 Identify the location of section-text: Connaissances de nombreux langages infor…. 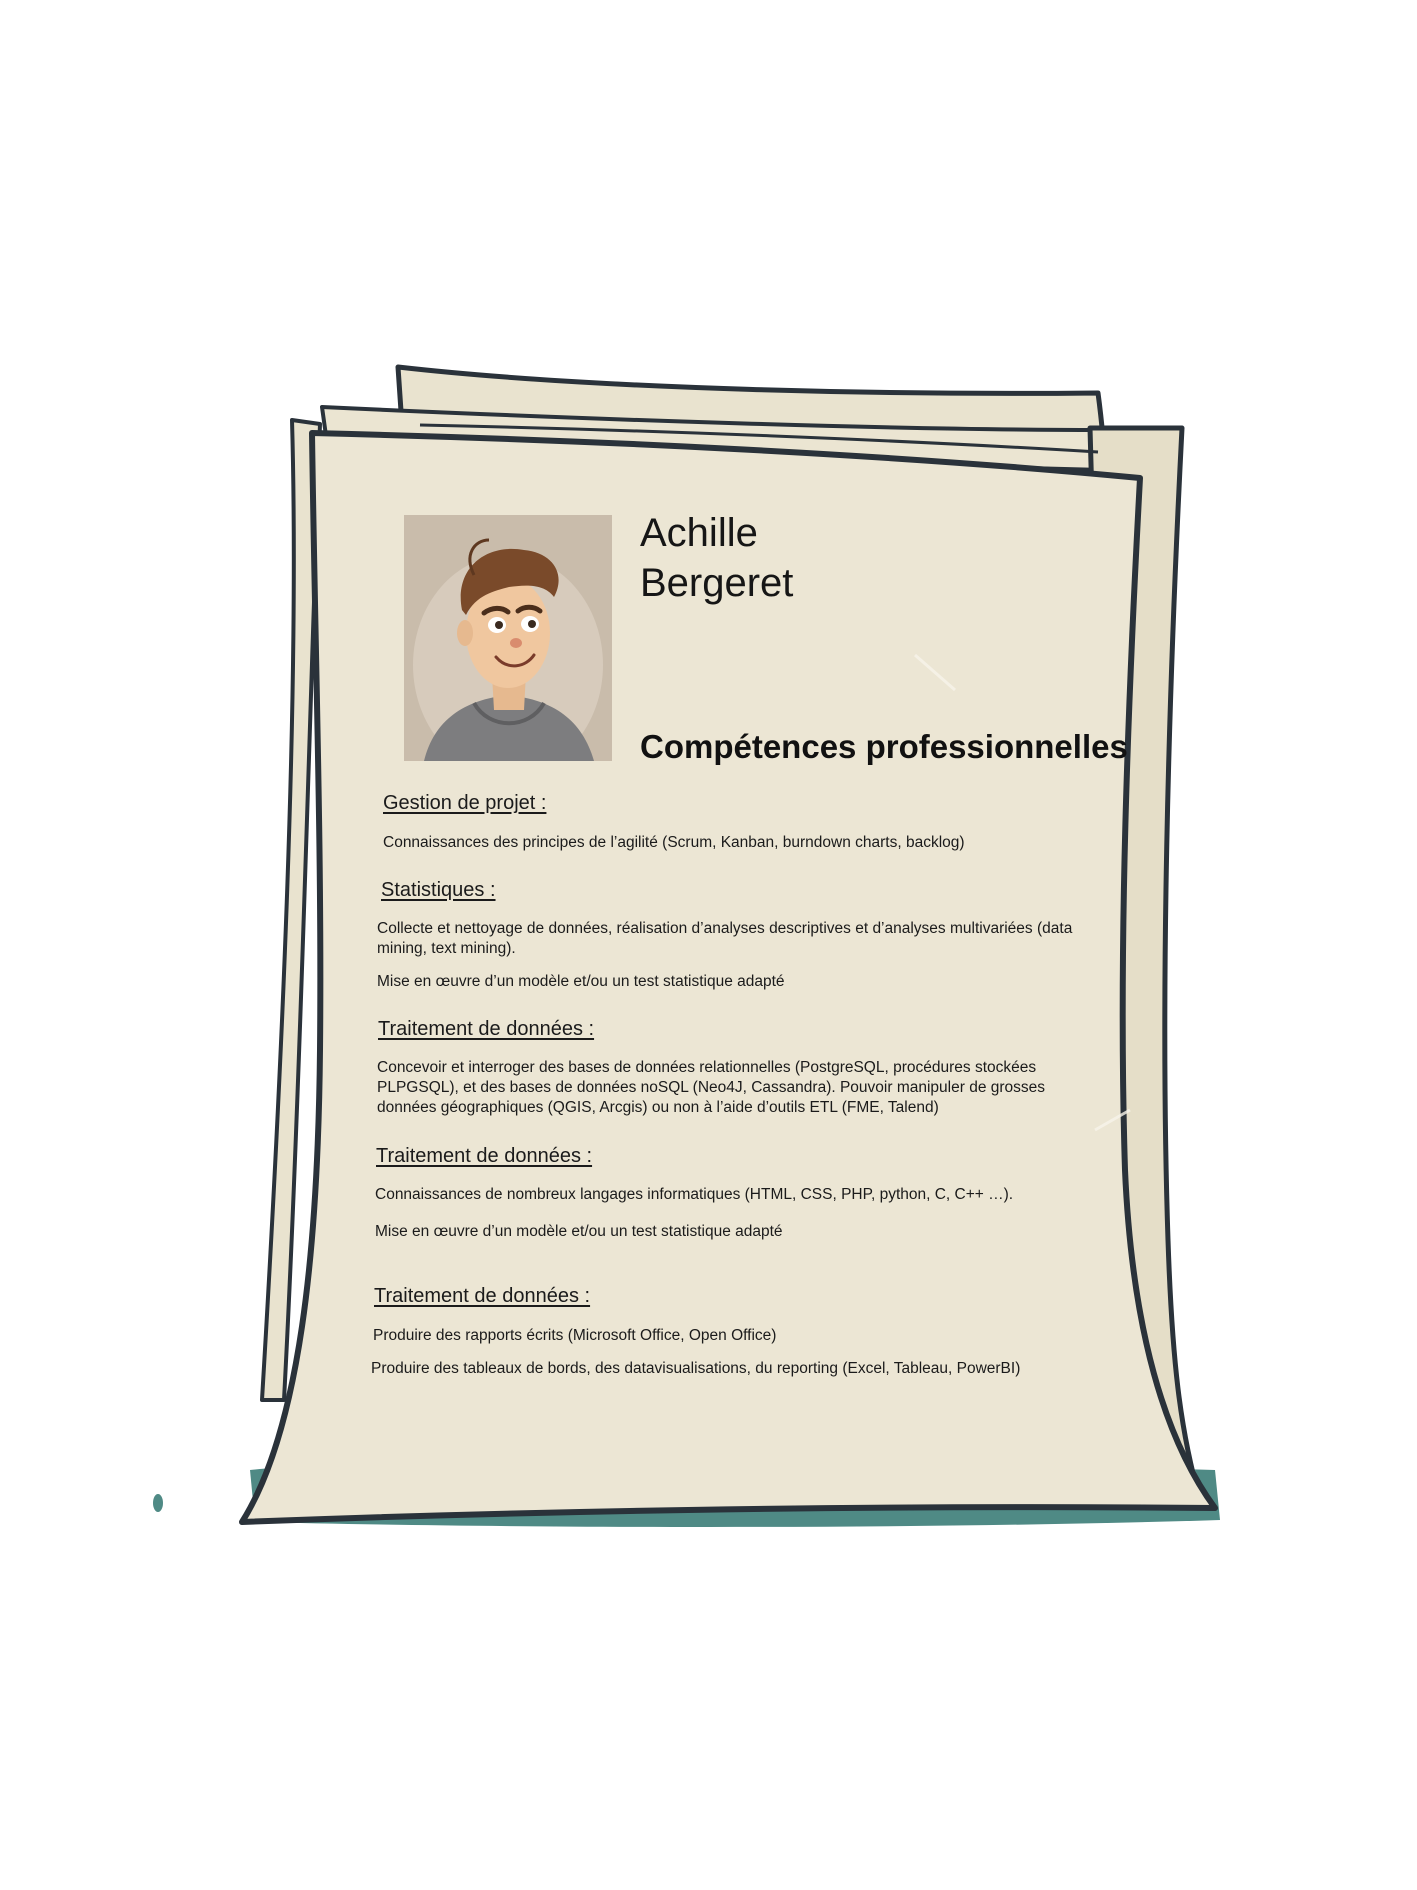
(694, 1194).